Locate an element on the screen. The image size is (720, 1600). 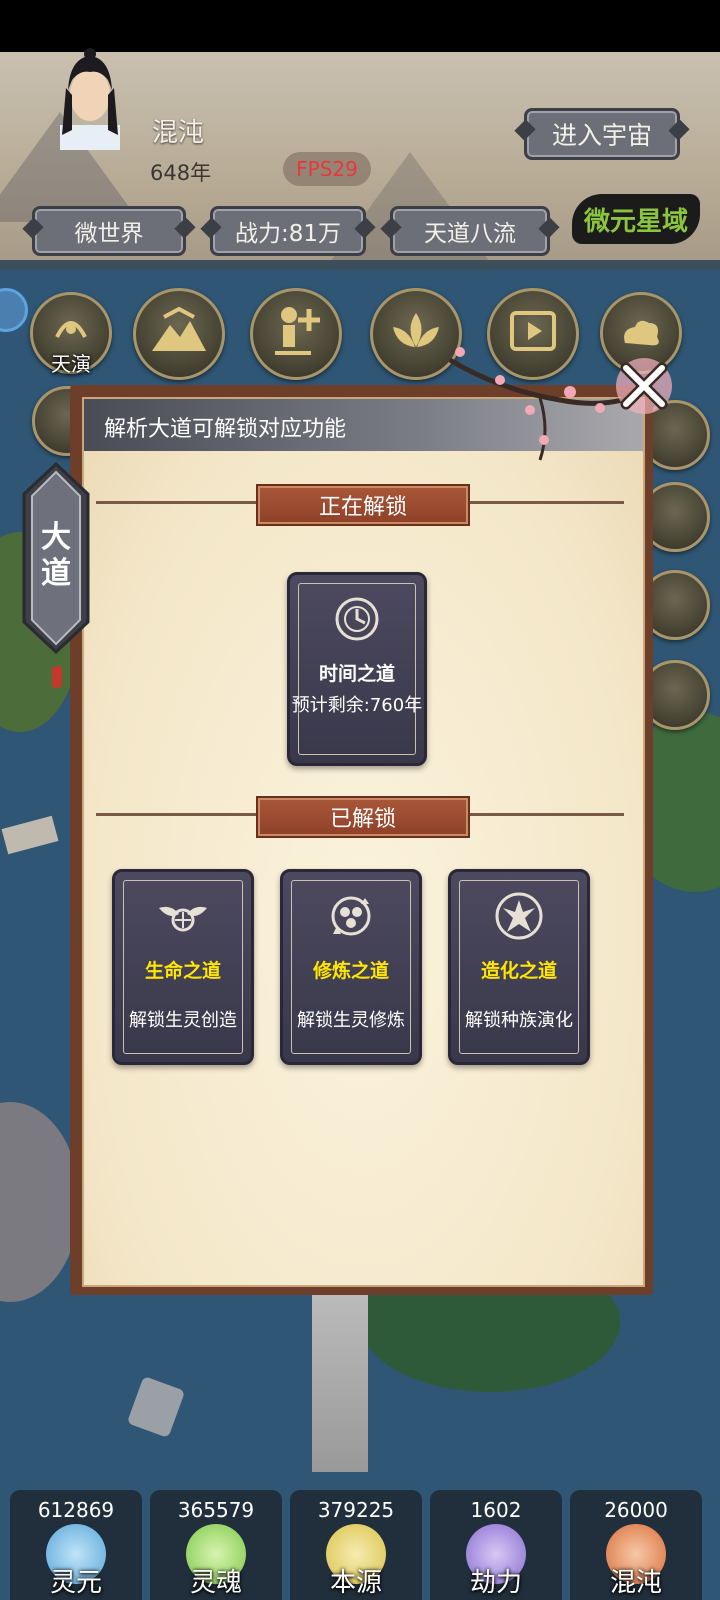
create-land-button is located at coordinates (179, 334).